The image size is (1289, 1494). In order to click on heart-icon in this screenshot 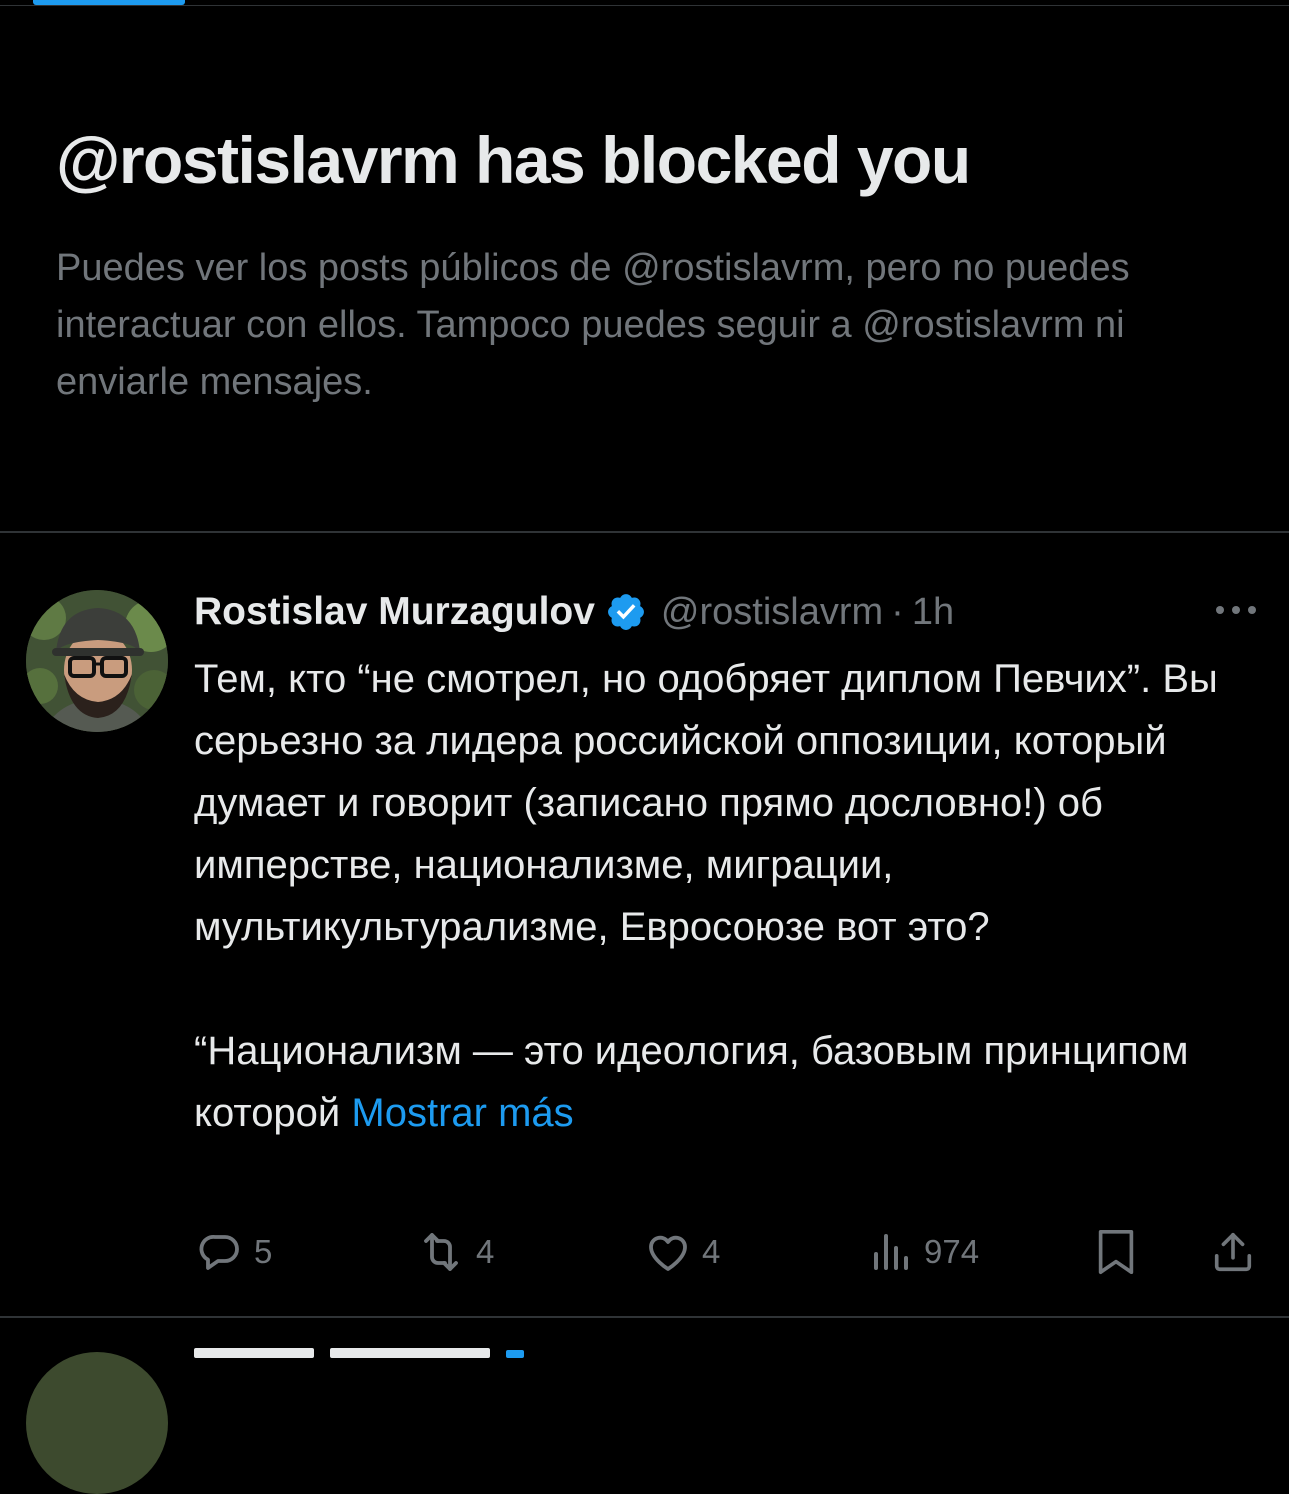, I will do `click(668, 1252)`.